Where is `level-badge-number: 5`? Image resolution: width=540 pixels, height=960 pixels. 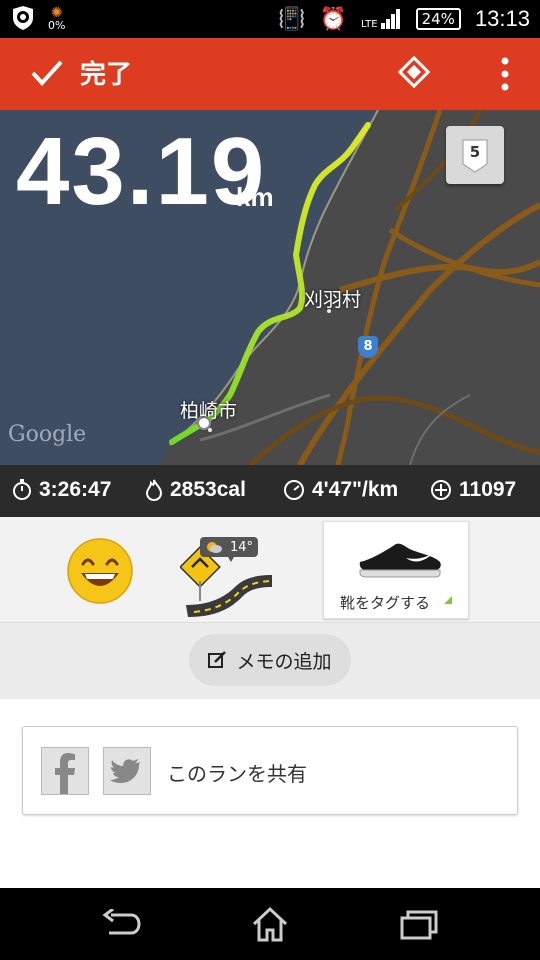
level-badge-number: 5 is located at coordinates (475, 152).